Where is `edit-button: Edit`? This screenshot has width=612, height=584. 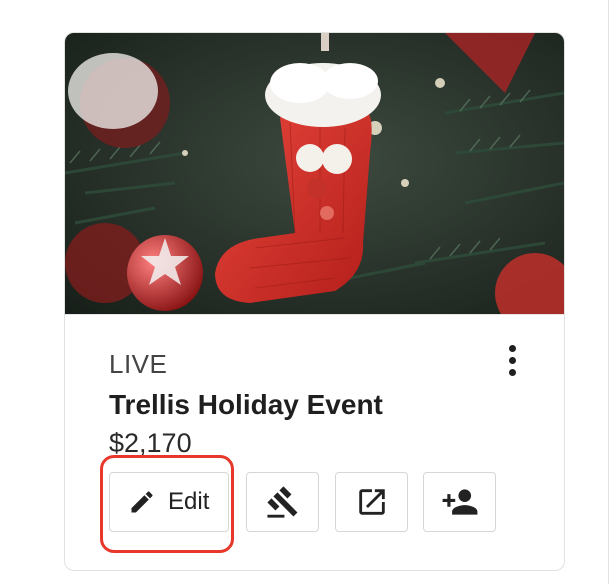
edit-button: Edit is located at coordinates (169, 502).